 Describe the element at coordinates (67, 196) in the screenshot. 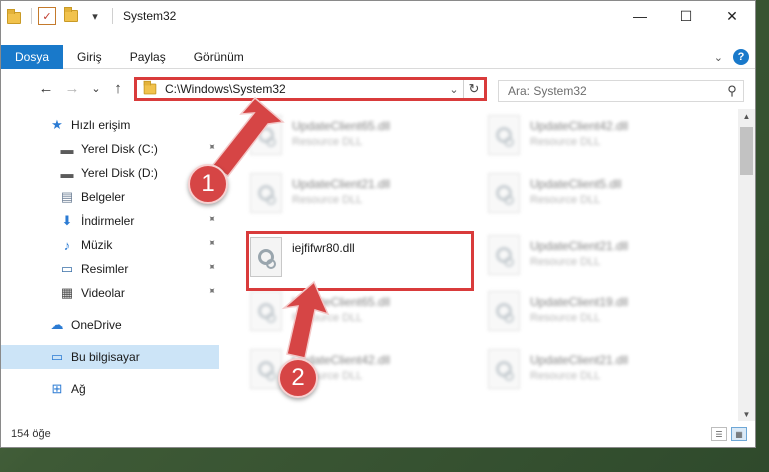

I see `documents-icon: ▤` at that location.